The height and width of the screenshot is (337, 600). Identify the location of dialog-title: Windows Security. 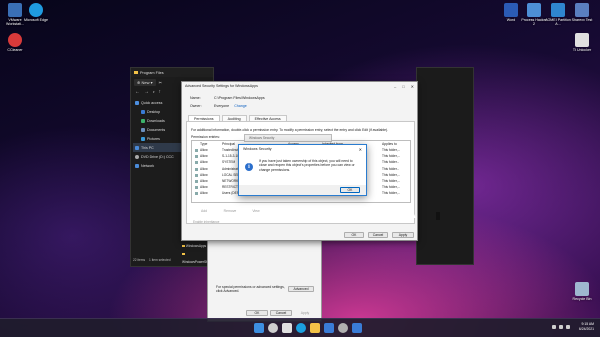
(257, 149).